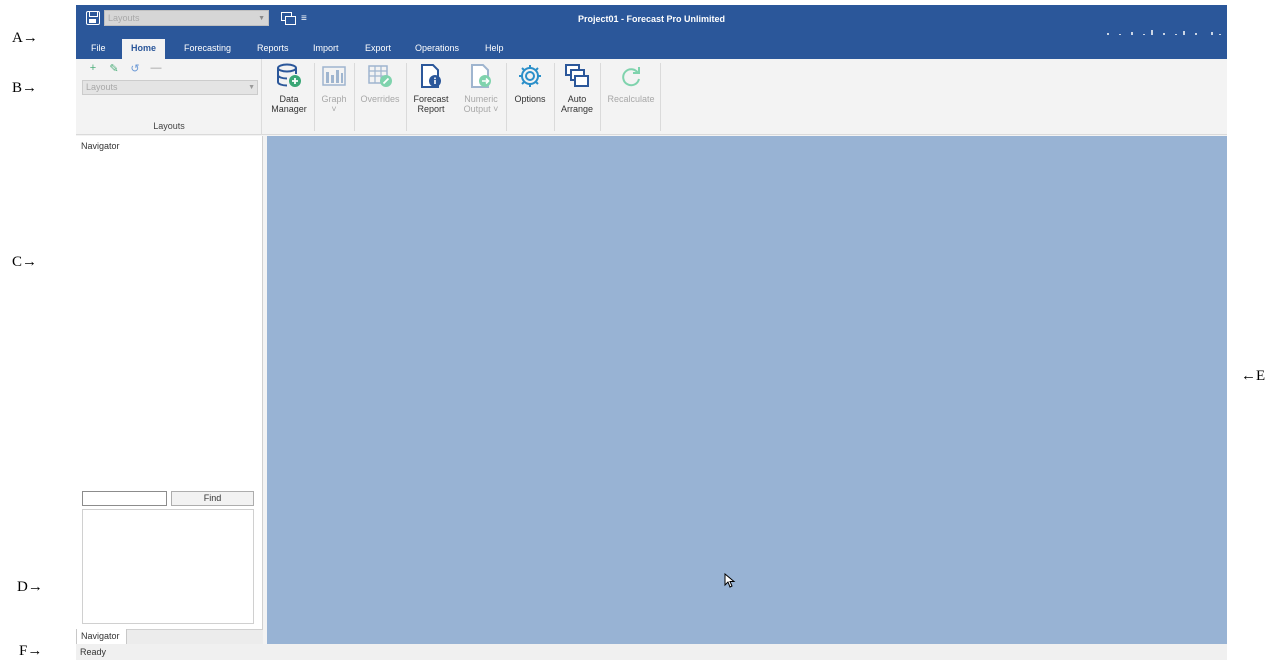 Image resolution: width=1277 pixels, height=660 pixels. Describe the element at coordinates (169, 390) in the screenshot. I see `navigator-panel: Navigator Find Navigator` at that location.